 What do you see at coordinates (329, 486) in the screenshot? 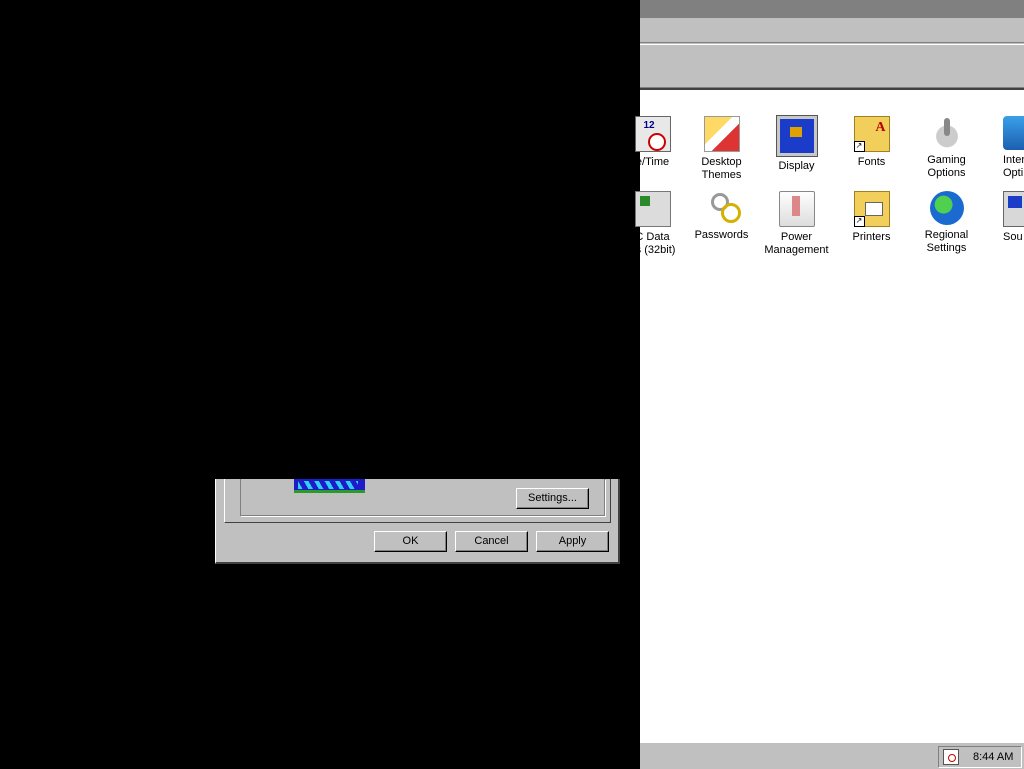
I see `monitor-preview-image` at bounding box center [329, 486].